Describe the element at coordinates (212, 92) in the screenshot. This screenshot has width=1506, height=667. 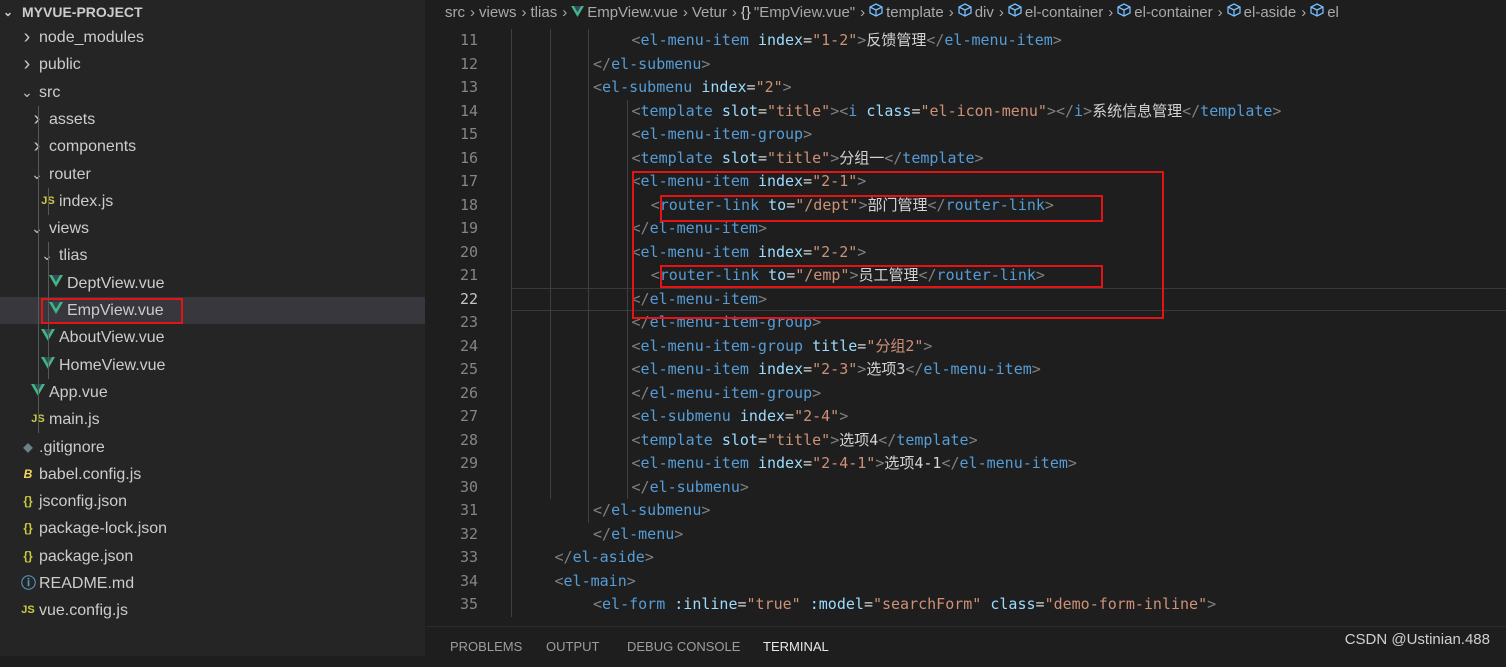
I see `tree-folder-src: ⌄ src` at that location.